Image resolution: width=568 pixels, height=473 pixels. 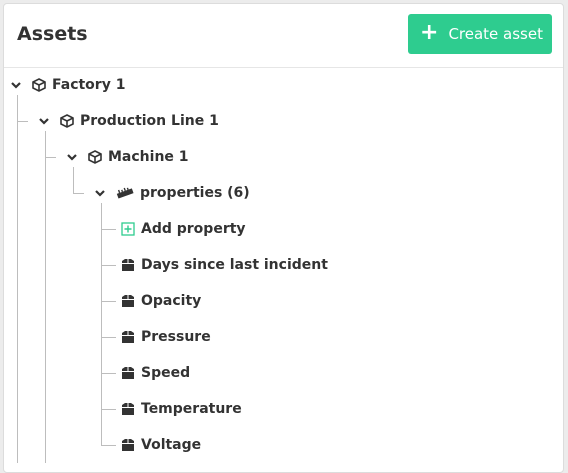 What do you see at coordinates (128, 229) in the screenshot?
I see `plus-square-icon` at bounding box center [128, 229].